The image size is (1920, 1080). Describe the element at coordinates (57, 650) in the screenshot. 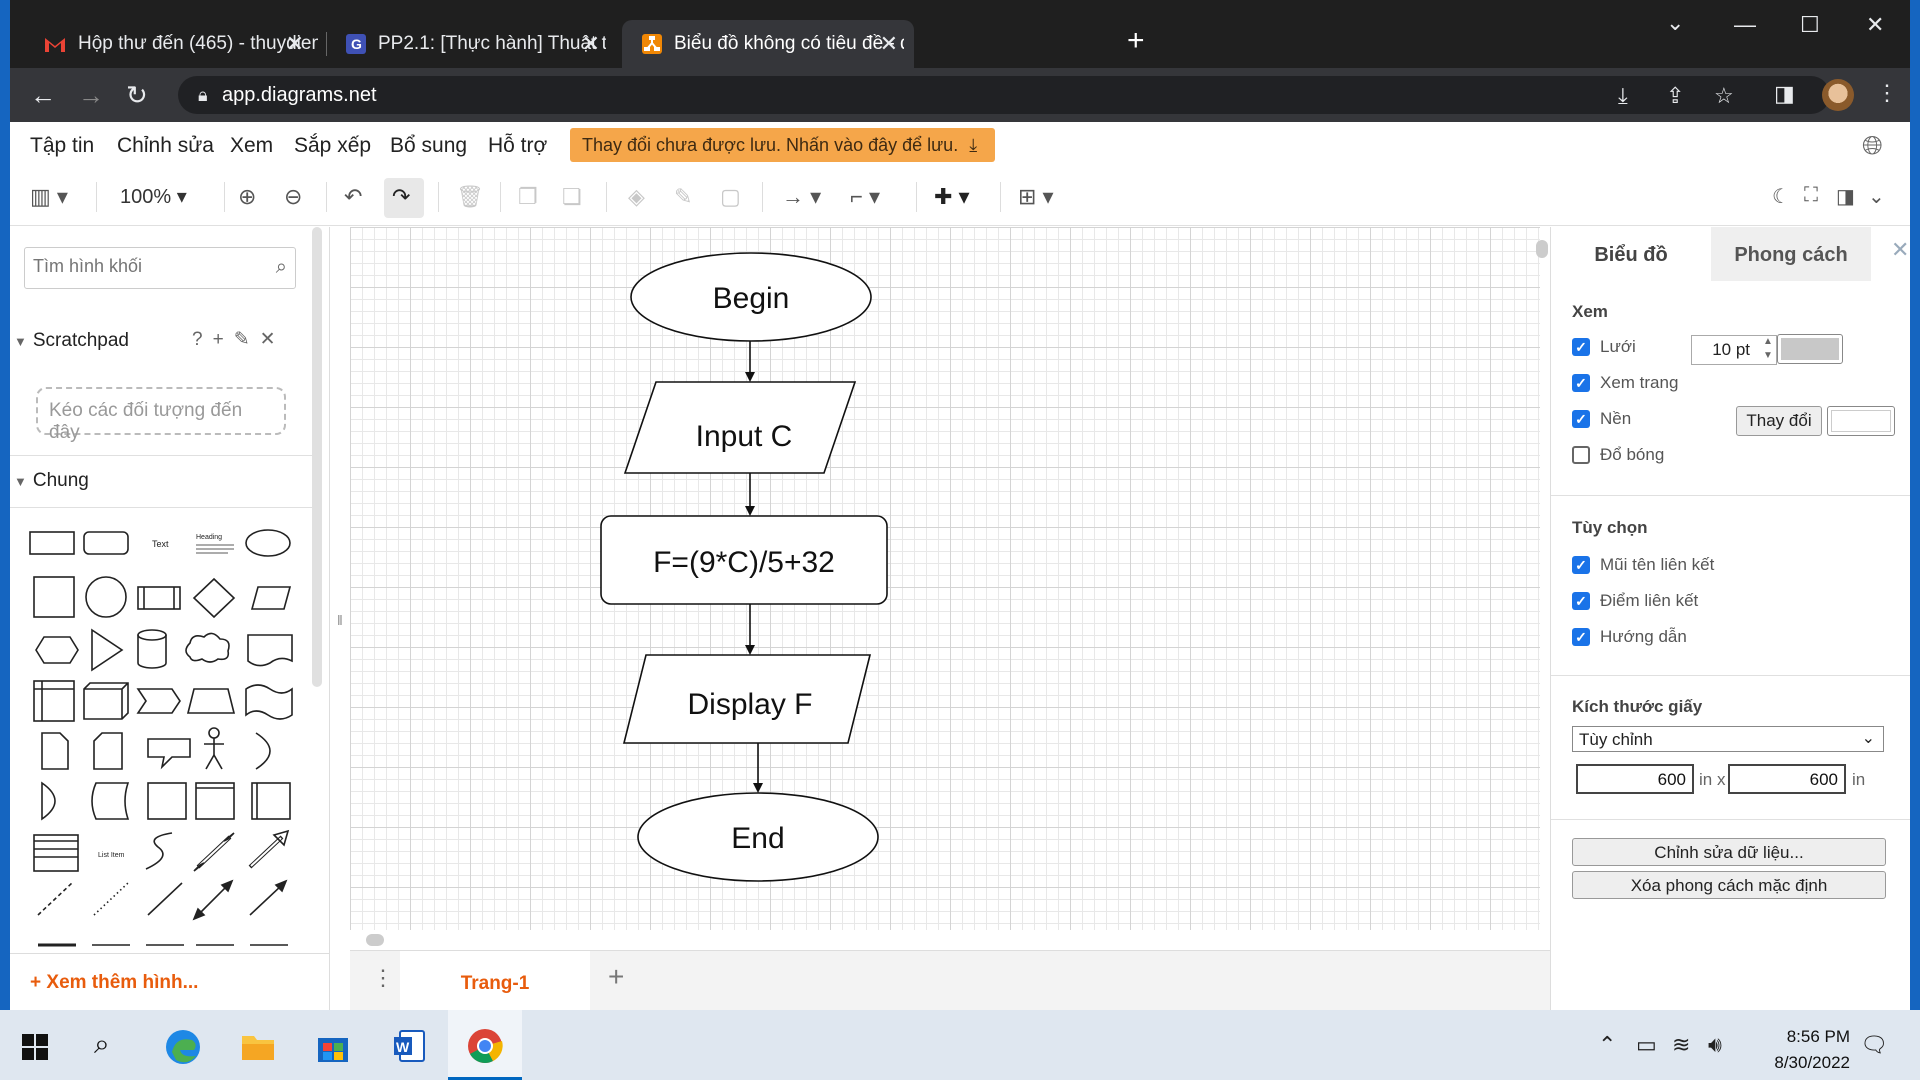

I see `shape-hexagon` at that location.